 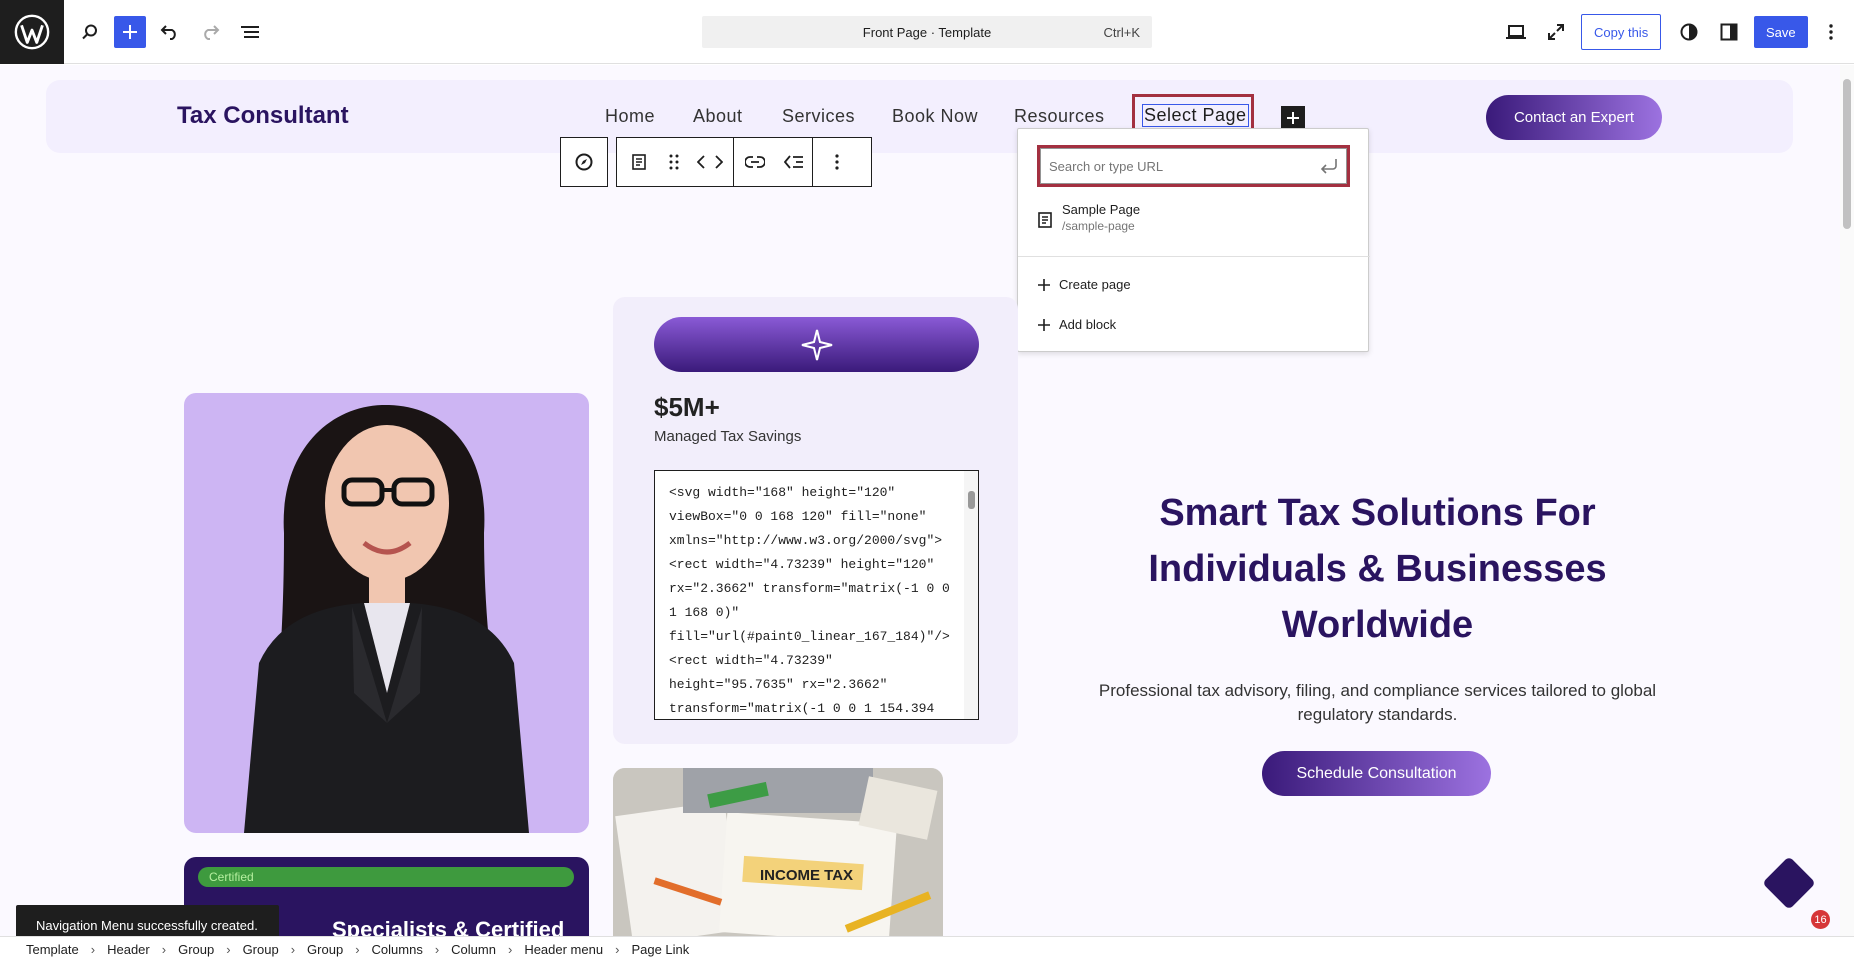 I want to click on breadcrumb-column: Column, so click(x=473, y=949).